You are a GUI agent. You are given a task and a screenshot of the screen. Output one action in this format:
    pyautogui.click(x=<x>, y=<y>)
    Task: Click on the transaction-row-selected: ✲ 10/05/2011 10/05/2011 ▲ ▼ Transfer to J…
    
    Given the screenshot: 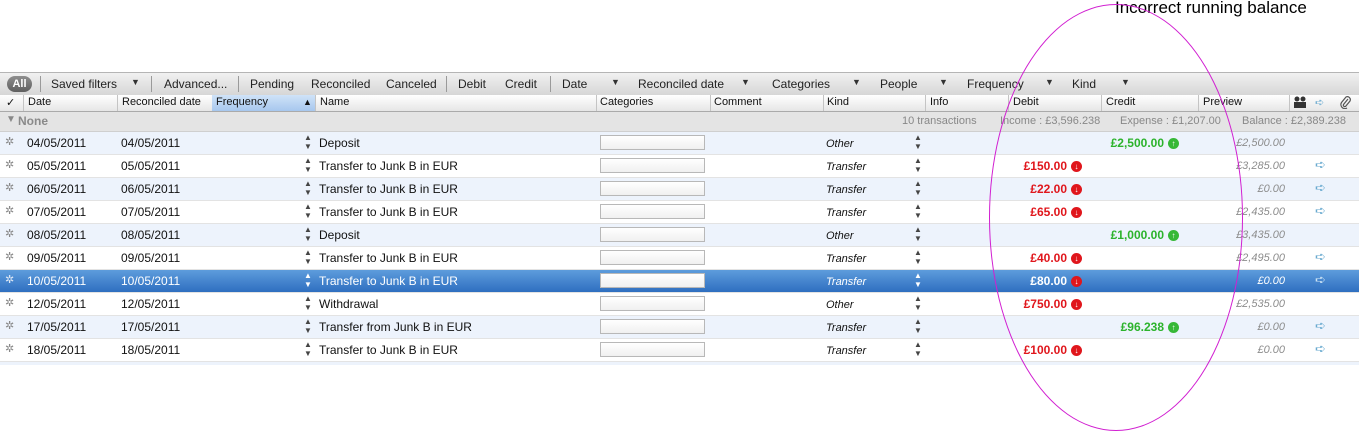 What is the action you would take?
    pyautogui.click(x=679, y=281)
    